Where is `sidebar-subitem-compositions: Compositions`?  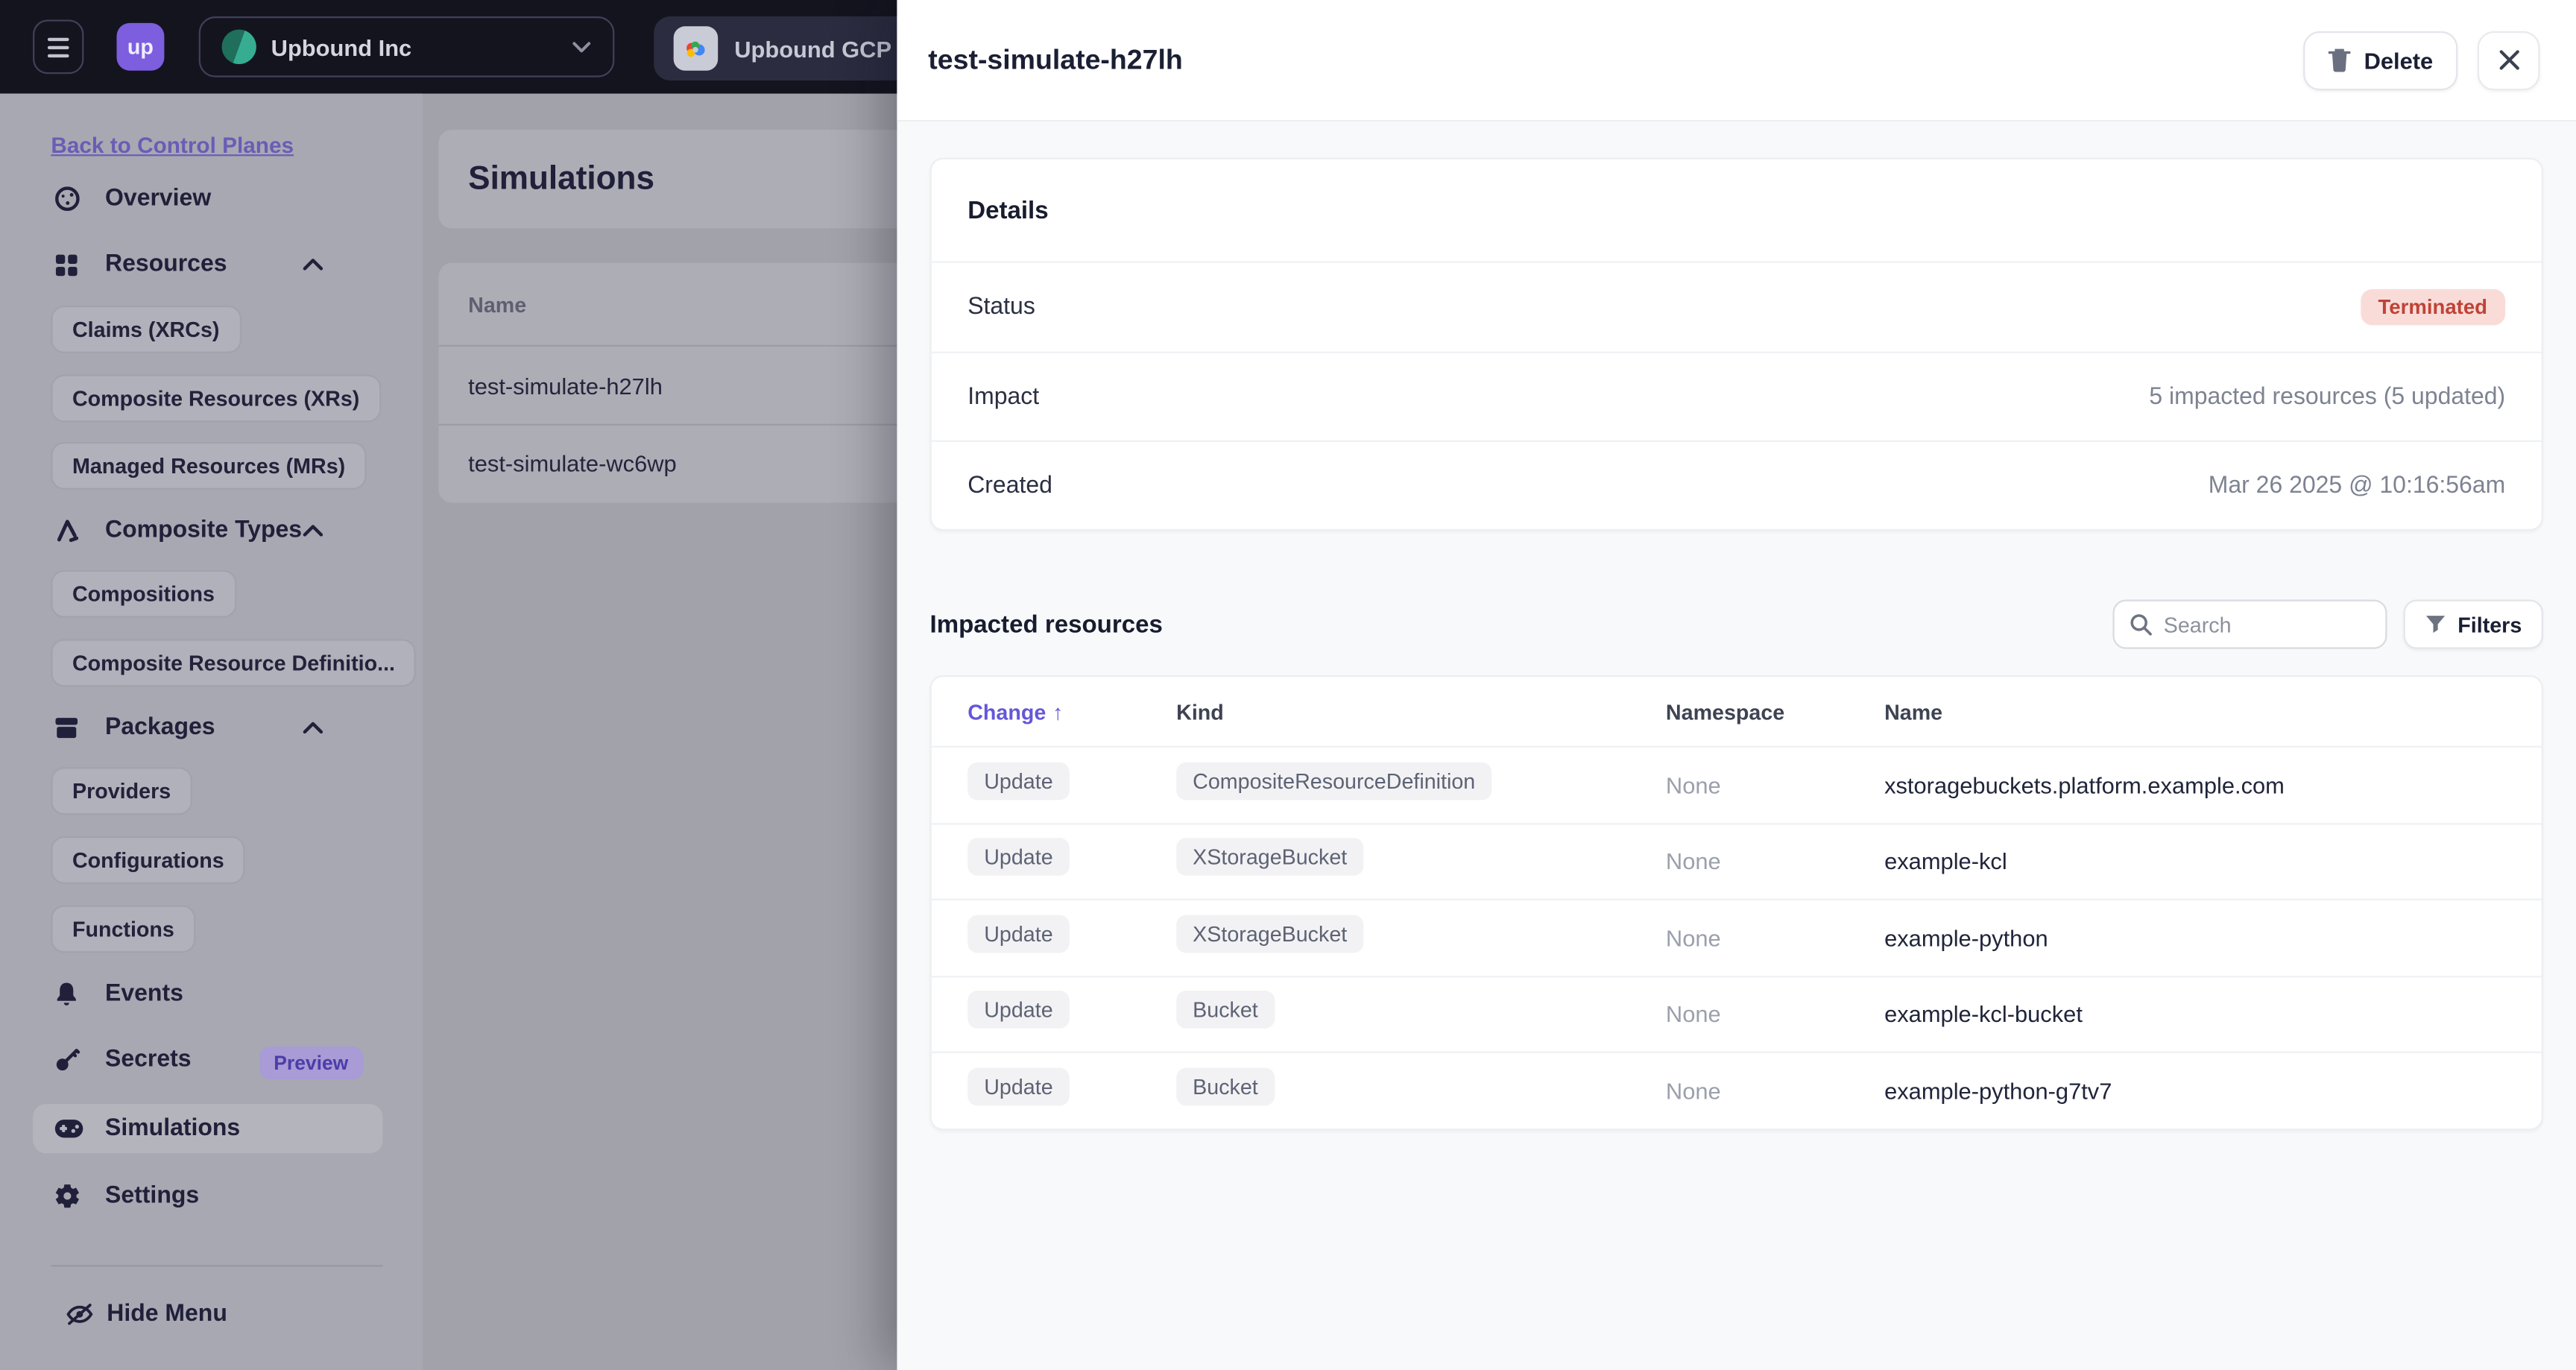
sidebar-subitem-compositions: Compositions is located at coordinates (143, 593).